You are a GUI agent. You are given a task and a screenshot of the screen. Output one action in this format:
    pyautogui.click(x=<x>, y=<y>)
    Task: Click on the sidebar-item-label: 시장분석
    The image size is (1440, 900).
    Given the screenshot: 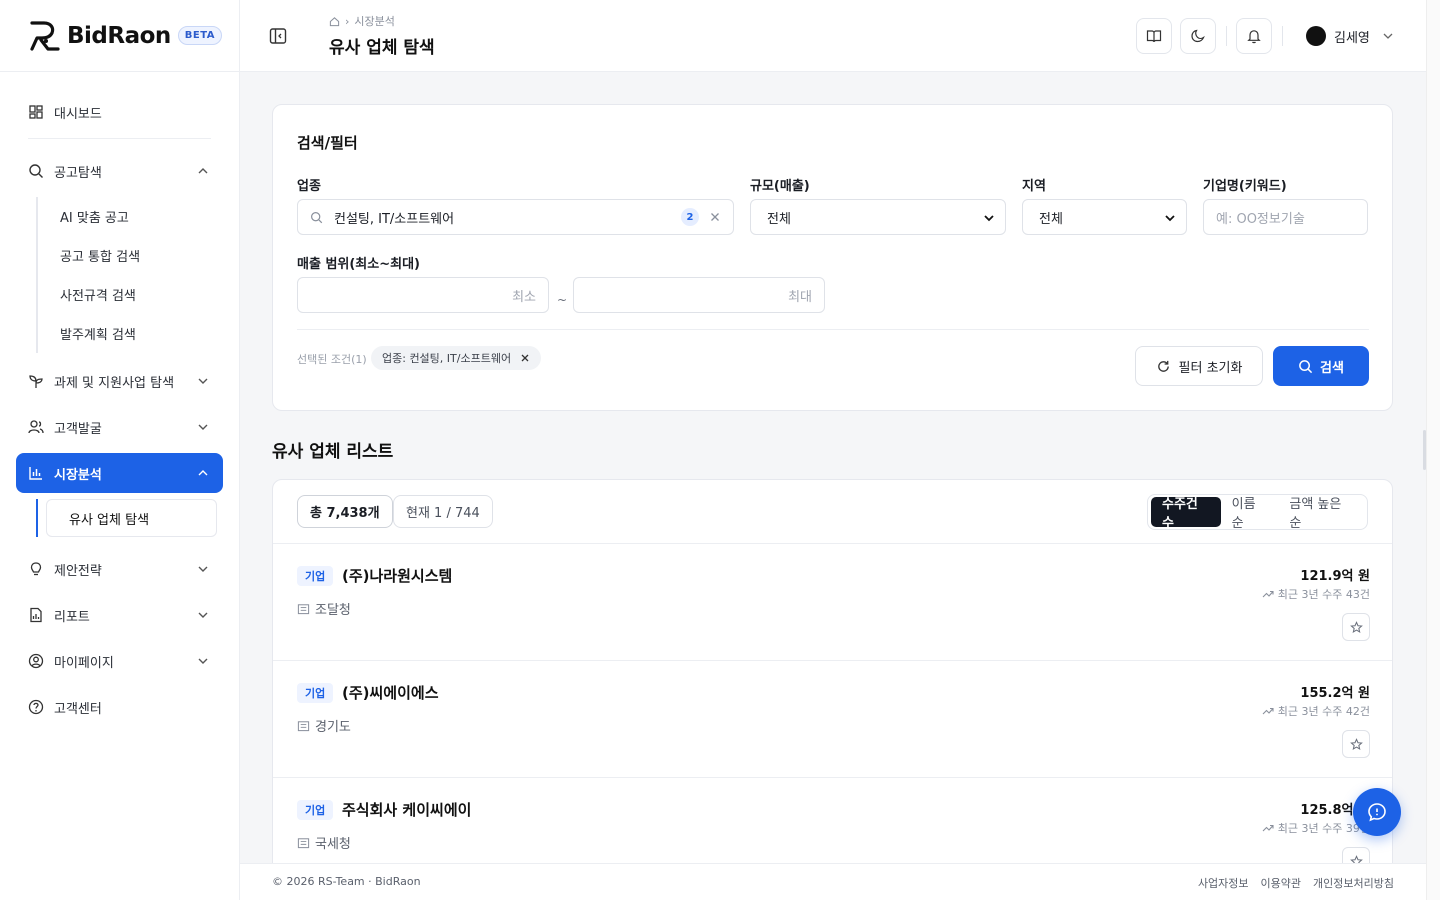 What is the action you would take?
    pyautogui.click(x=78, y=475)
    